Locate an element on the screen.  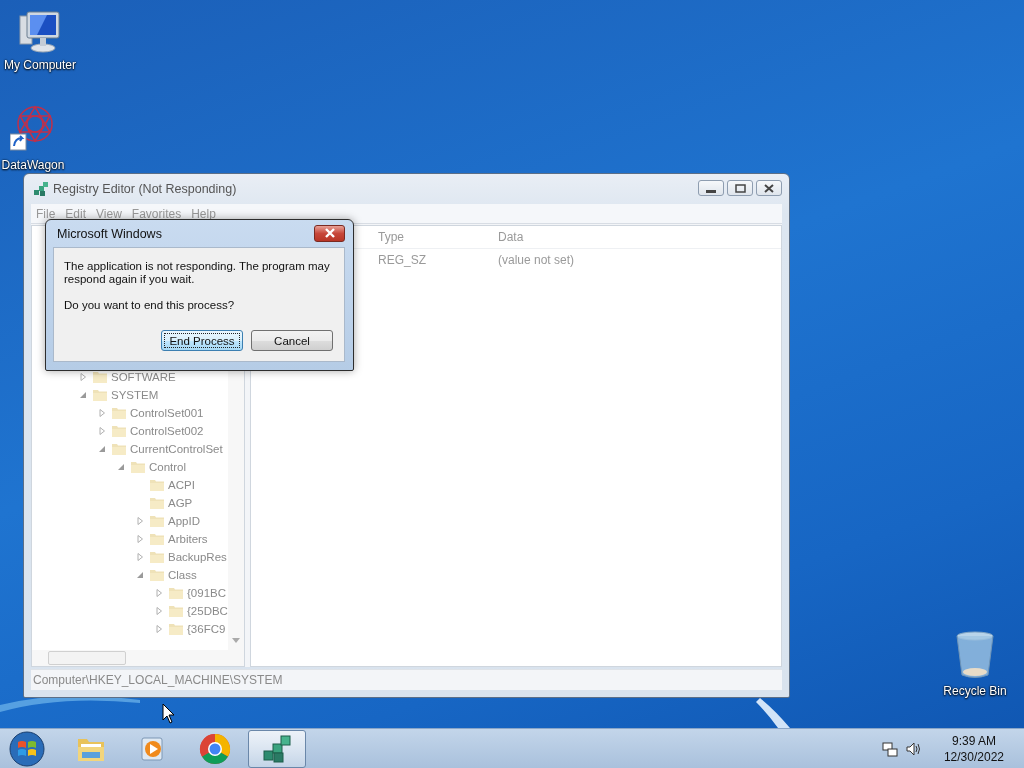
tree-item: AppID is located at coordinates (184, 521).